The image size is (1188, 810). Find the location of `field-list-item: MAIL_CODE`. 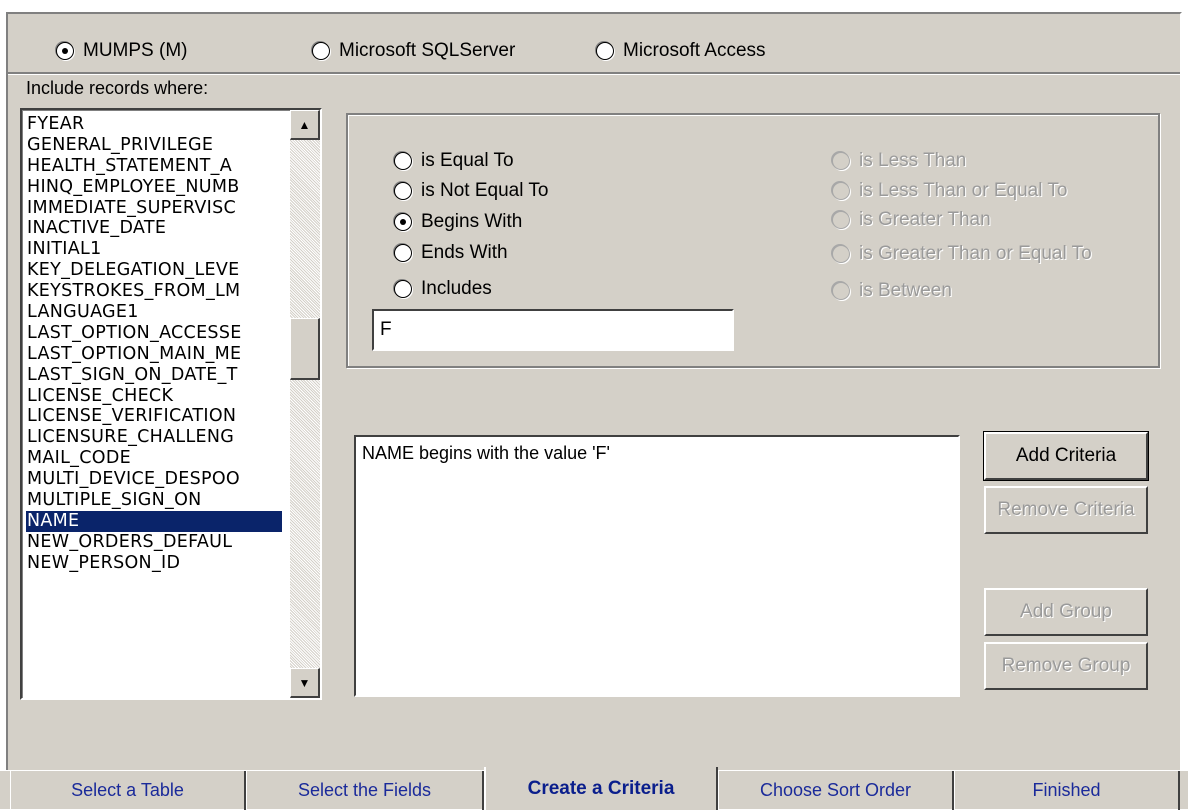

field-list-item: MAIL_CODE is located at coordinates (154, 458).